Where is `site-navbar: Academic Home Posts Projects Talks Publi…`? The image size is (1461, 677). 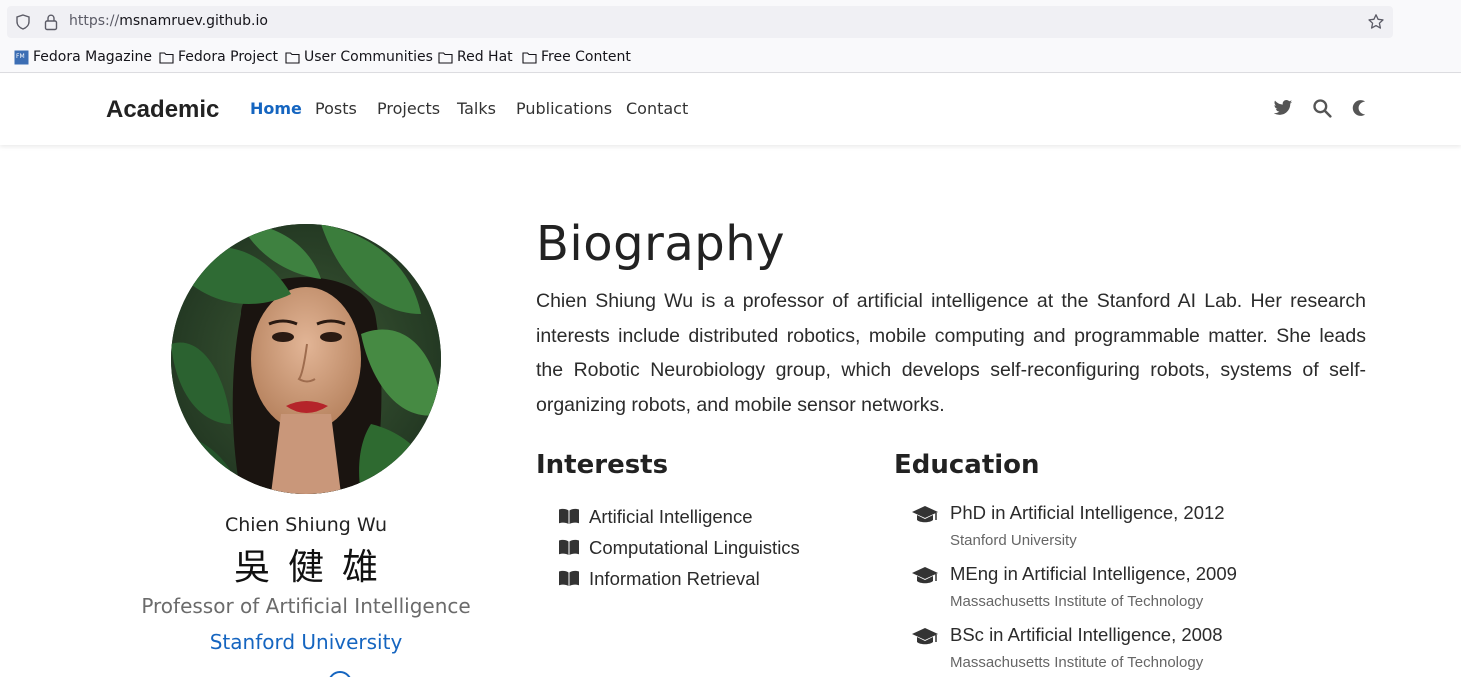
site-navbar: Academic Home Posts Projects Talks Publi… is located at coordinates (730, 109).